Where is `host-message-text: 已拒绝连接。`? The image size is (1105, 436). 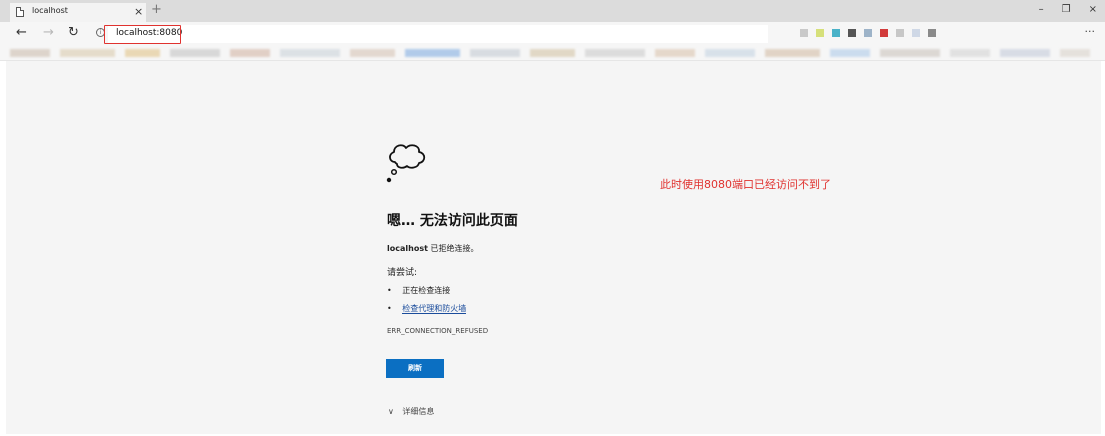 host-message-text: 已拒绝连接。 is located at coordinates (454, 248).